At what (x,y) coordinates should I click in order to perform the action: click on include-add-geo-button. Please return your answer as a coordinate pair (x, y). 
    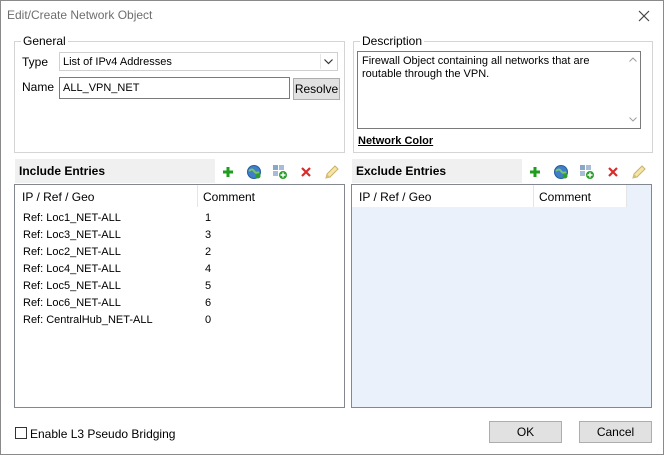
    Looking at the image, I should click on (254, 172).